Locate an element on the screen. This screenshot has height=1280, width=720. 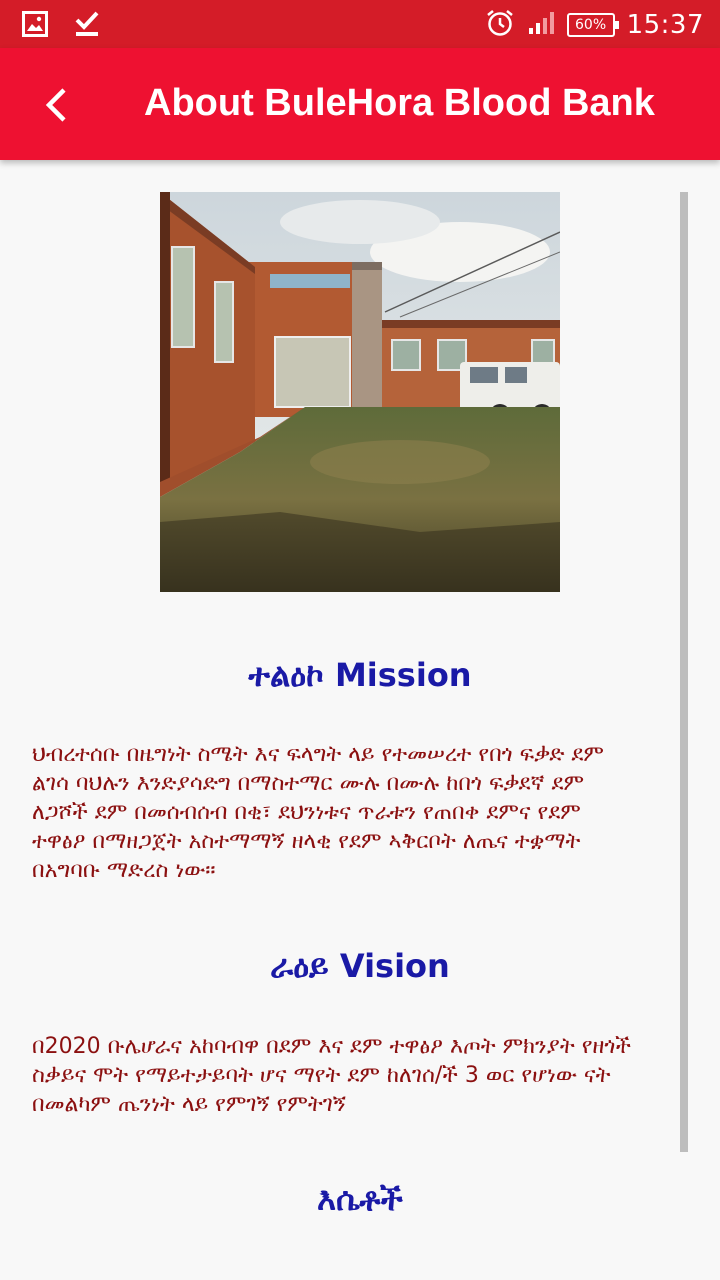
clock: 15:37 is located at coordinates (665, 25).